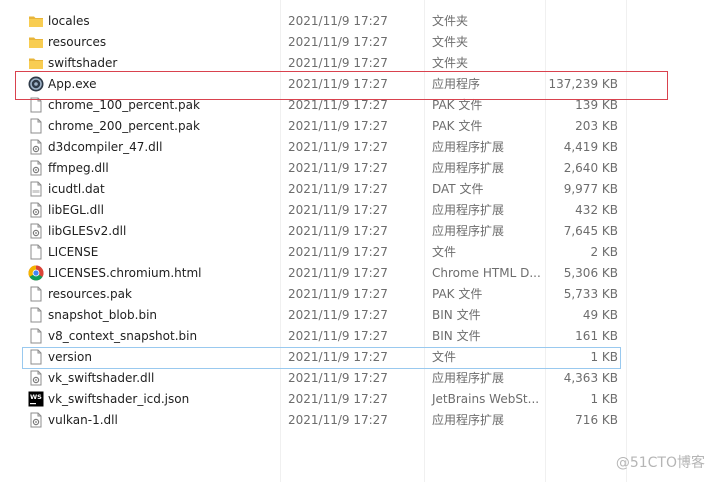 This screenshot has width=717, height=484. Describe the element at coordinates (76, 210) in the screenshot. I see `file-name: libEGL.dll` at that location.